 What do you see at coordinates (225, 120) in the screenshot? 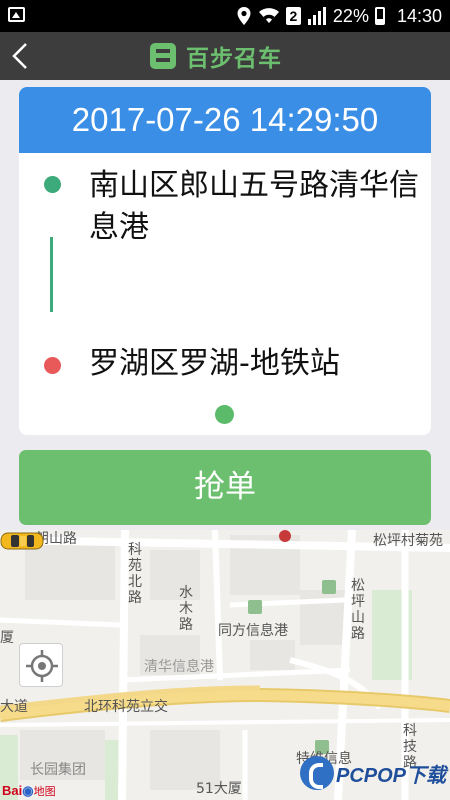
I see `order-datetime: 2017-07-26 14:29:50` at bounding box center [225, 120].